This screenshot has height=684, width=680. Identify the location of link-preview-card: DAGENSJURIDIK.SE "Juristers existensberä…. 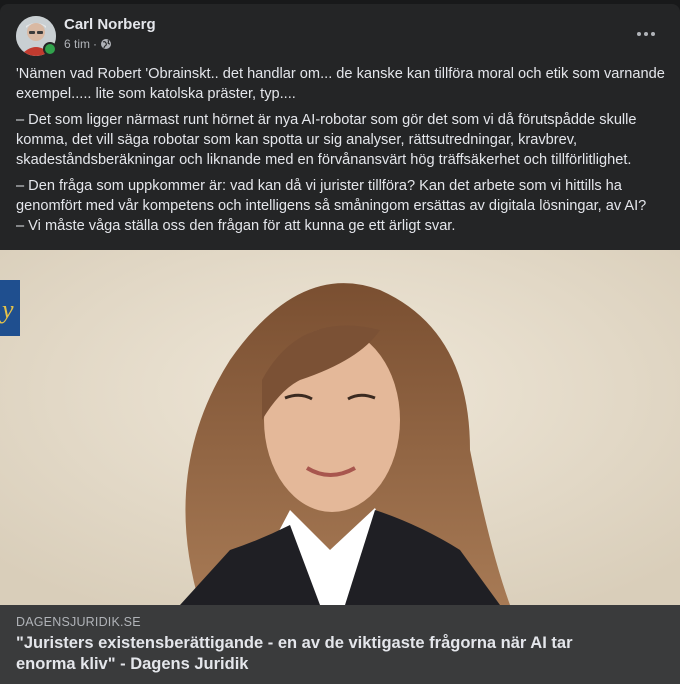
(340, 644).